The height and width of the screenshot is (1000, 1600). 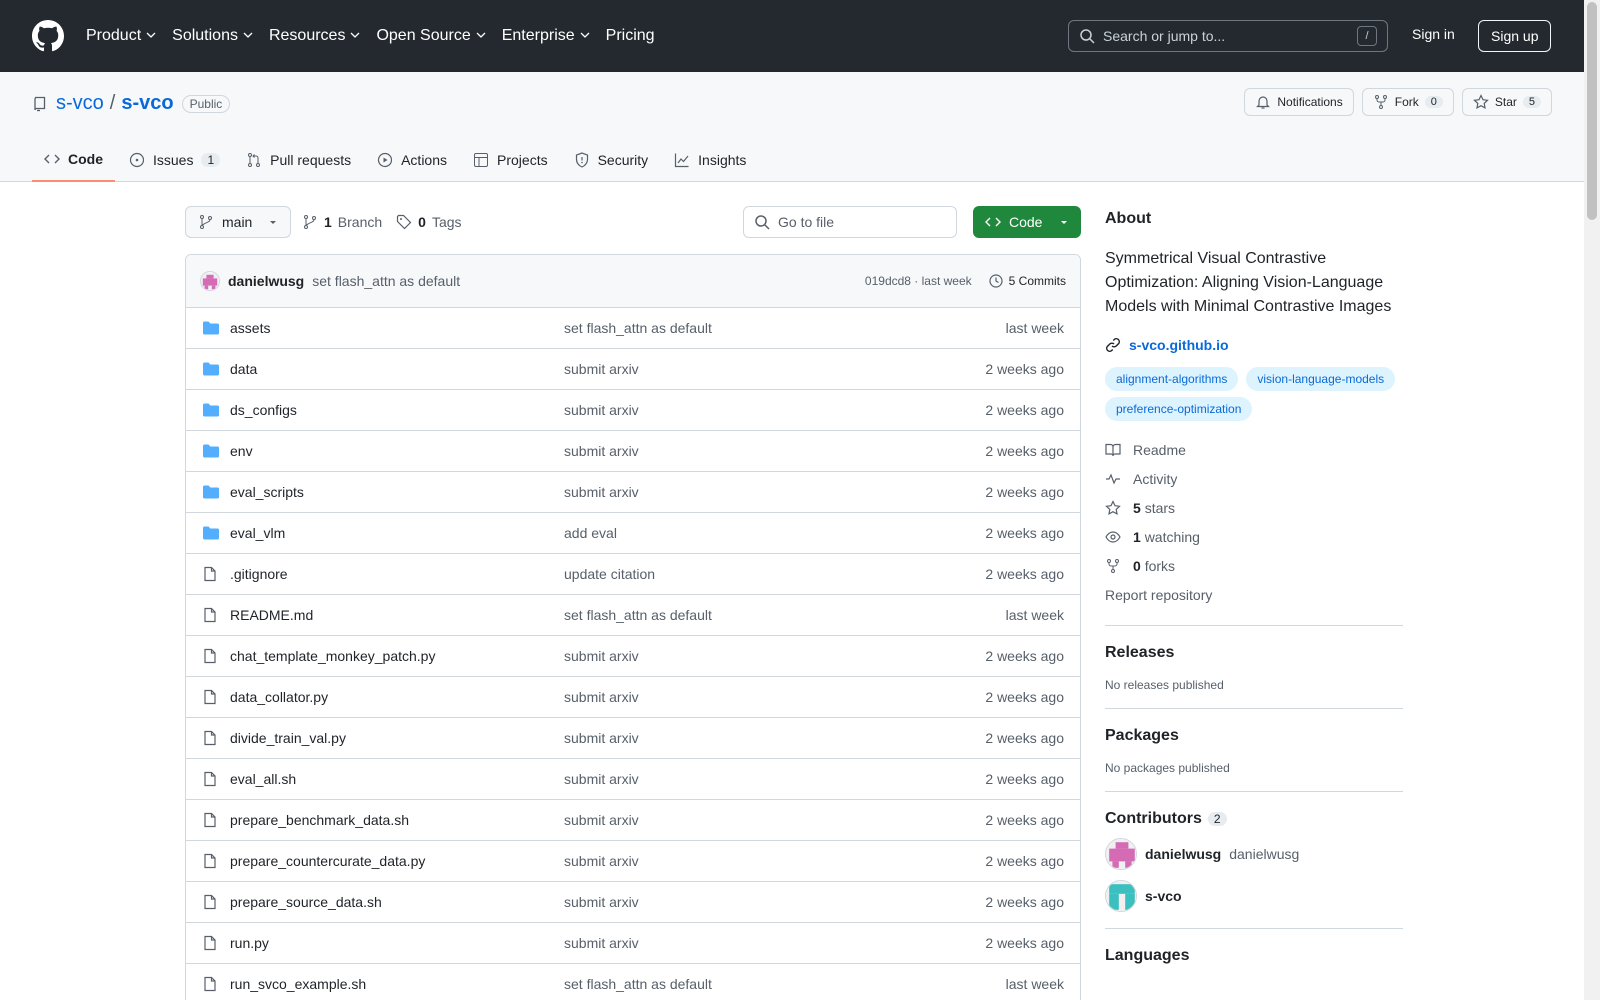 I want to click on tags-link: 0 Tags, so click(x=429, y=222).